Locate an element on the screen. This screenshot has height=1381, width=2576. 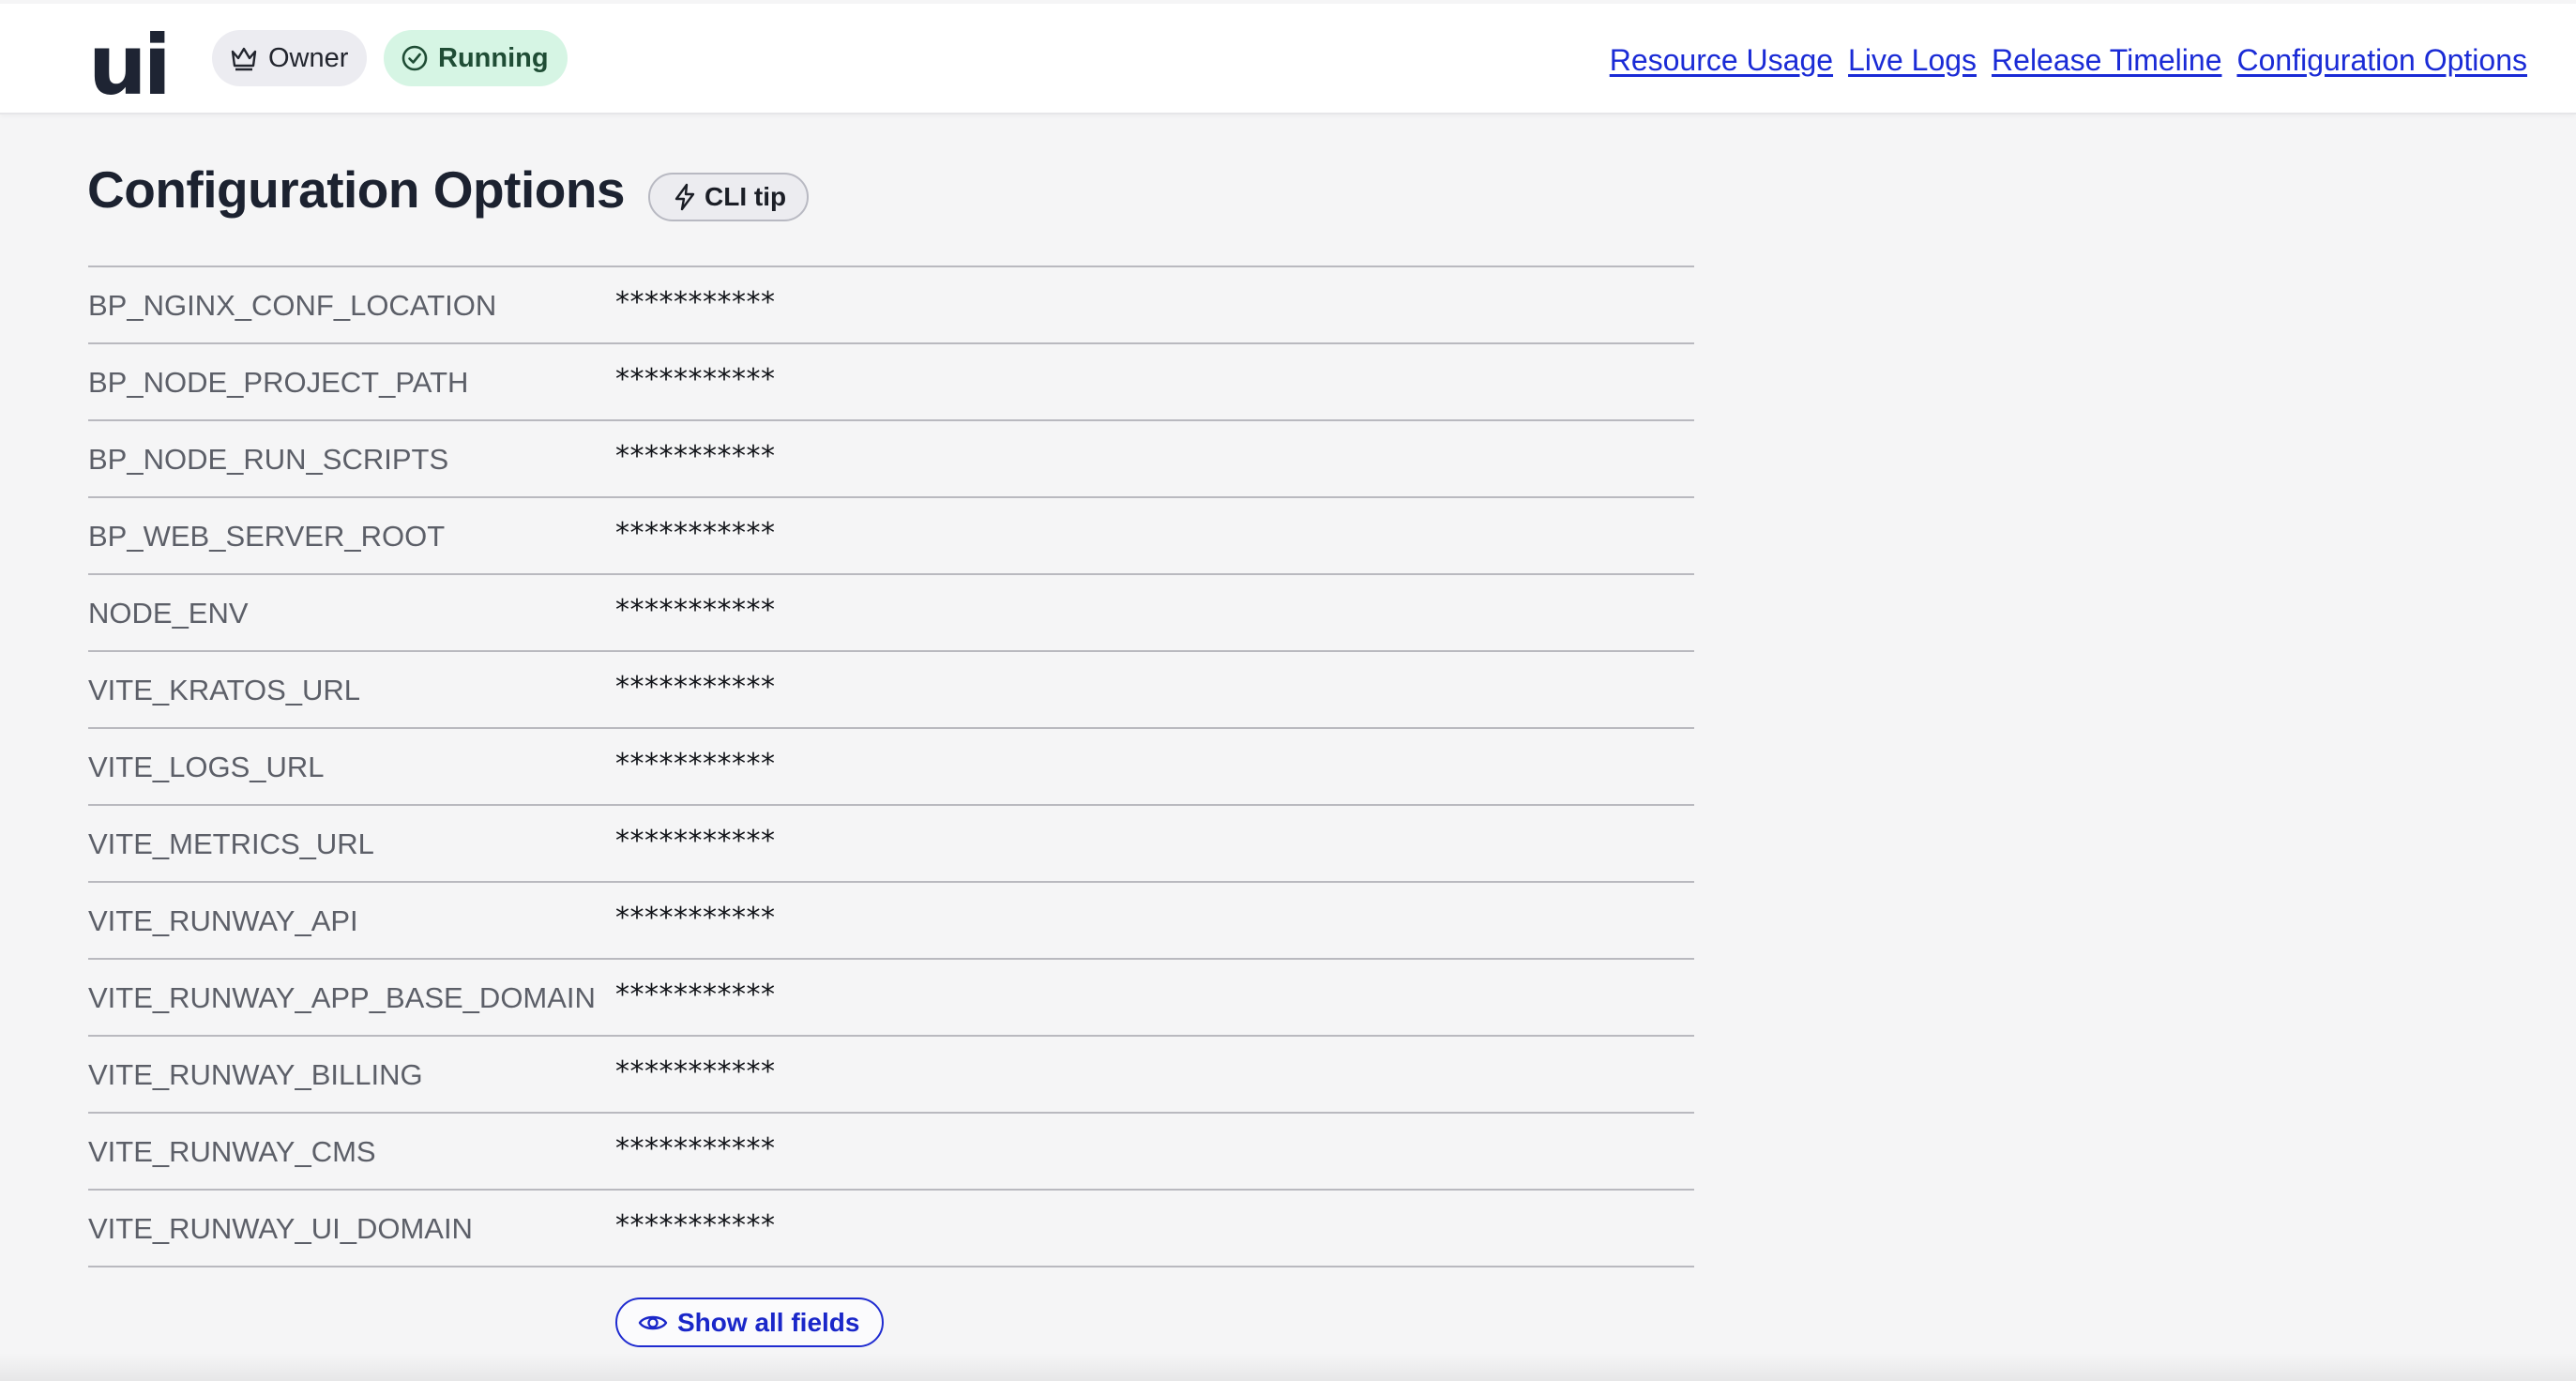
config-key: BP_WEB_SERVER_ROOT is located at coordinates (267, 536).